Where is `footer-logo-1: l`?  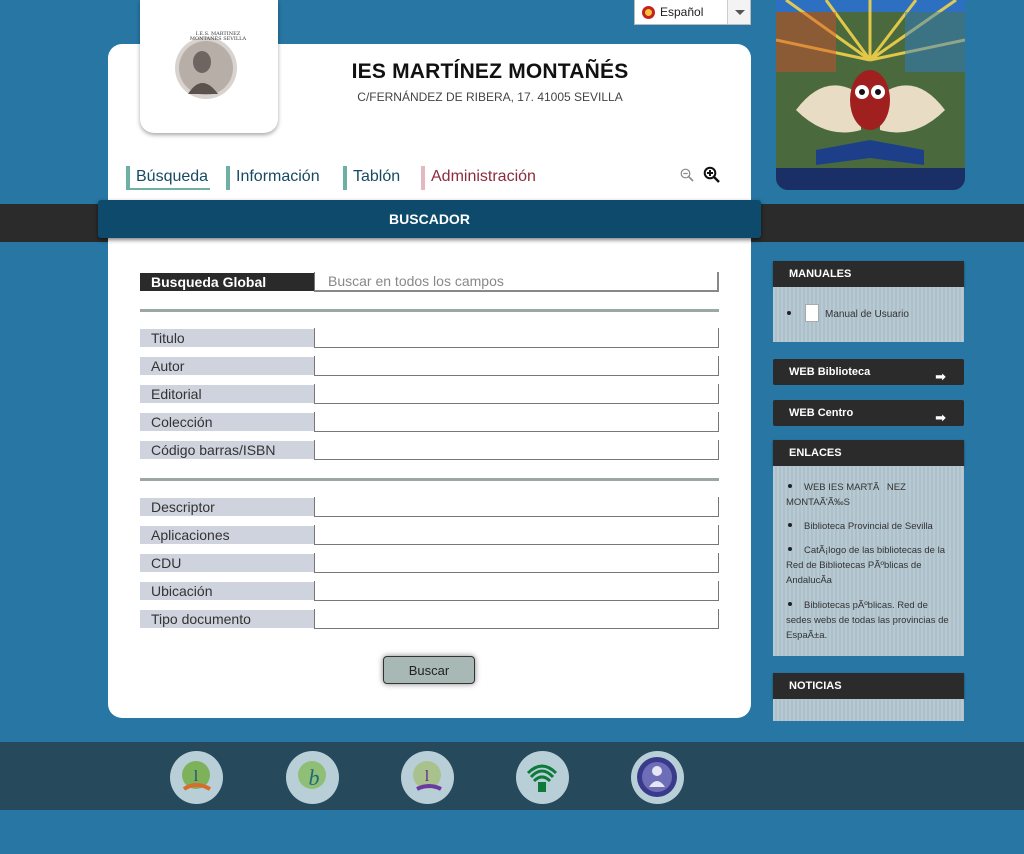 footer-logo-1: l is located at coordinates (196, 777).